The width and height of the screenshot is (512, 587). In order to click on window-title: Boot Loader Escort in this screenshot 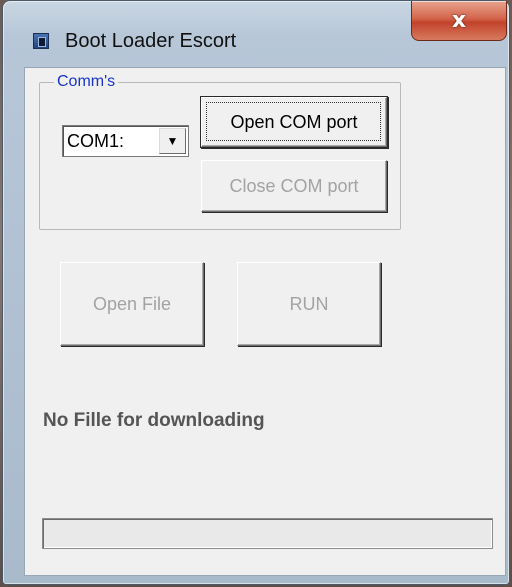, I will do `click(151, 41)`.